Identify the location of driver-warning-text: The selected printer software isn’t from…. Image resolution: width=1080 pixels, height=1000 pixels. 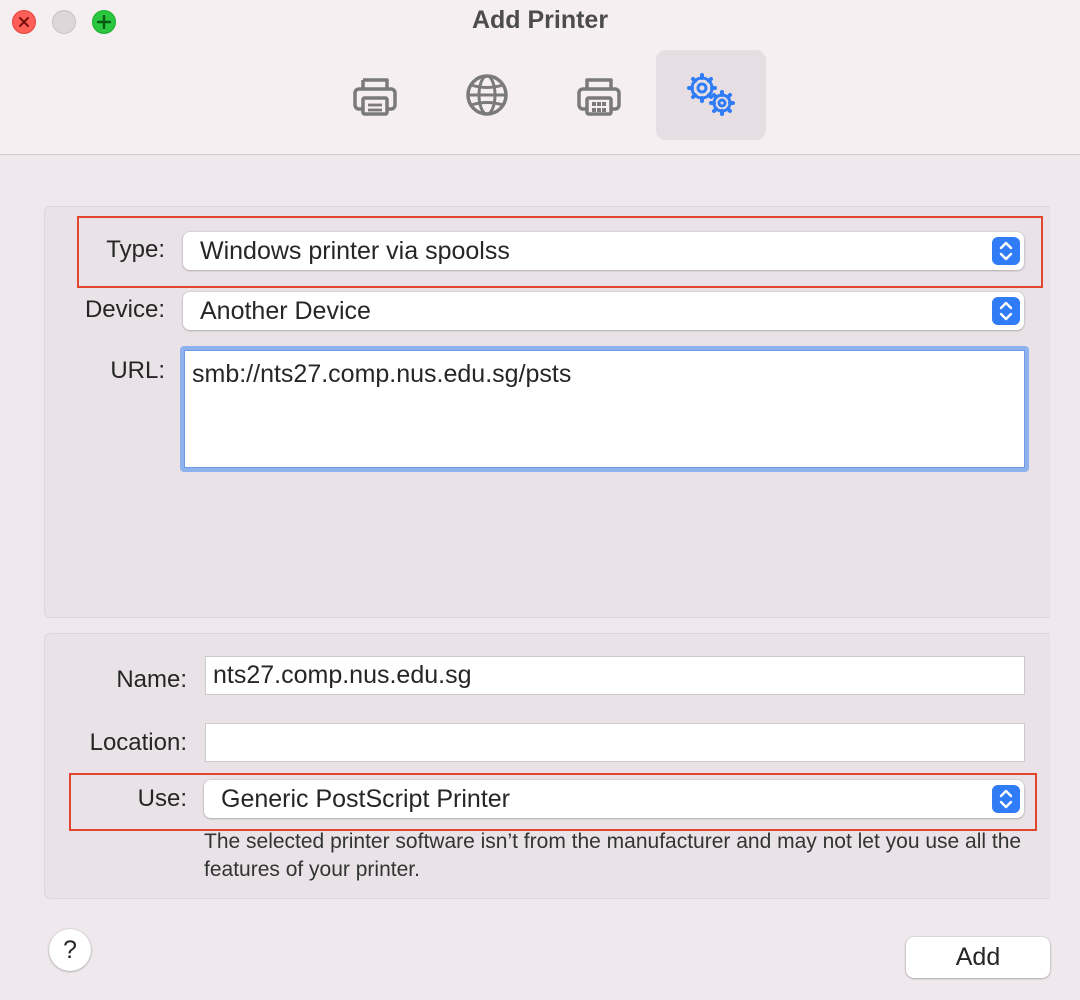
(613, 855).